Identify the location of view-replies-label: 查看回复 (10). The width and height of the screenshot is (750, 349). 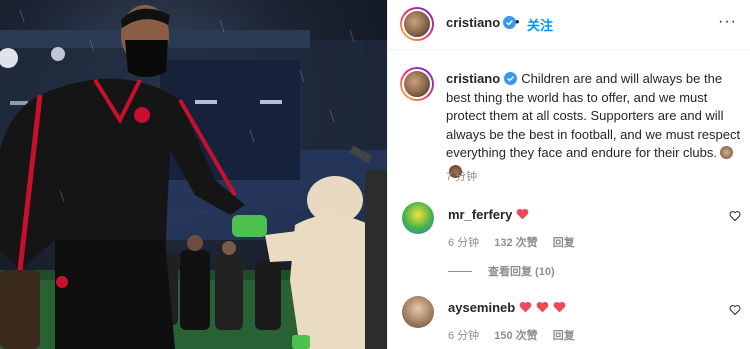
(521, 272).